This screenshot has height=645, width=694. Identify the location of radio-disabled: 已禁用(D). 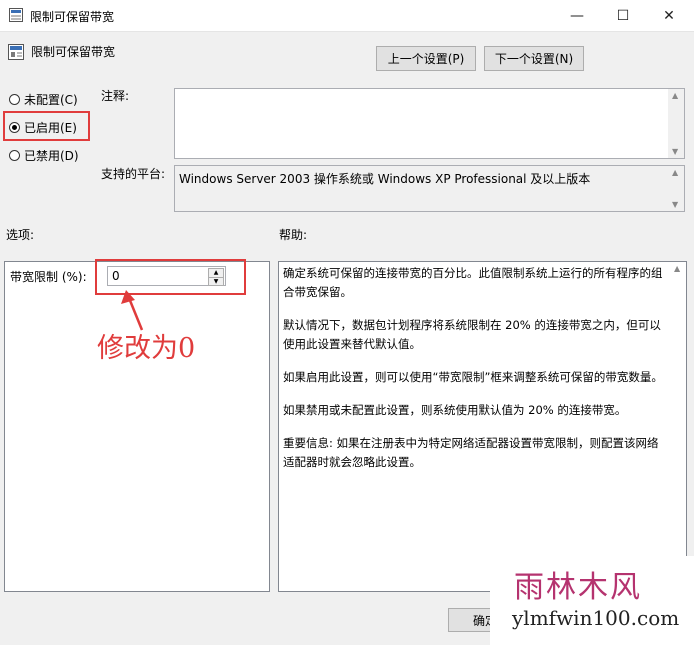
(44, 155).